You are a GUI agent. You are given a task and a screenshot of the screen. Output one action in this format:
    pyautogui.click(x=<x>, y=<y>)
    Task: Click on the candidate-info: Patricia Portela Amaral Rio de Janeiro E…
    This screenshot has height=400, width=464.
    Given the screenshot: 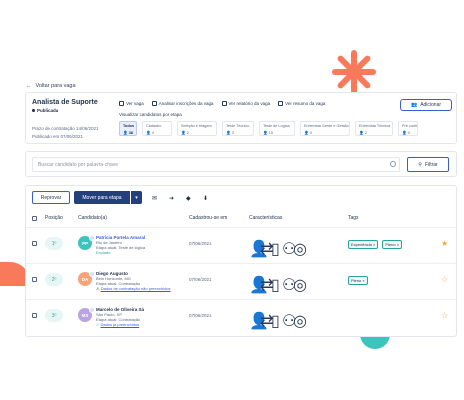 What is the action you would take?
    pyautogui.click(x=120, y=245)
    